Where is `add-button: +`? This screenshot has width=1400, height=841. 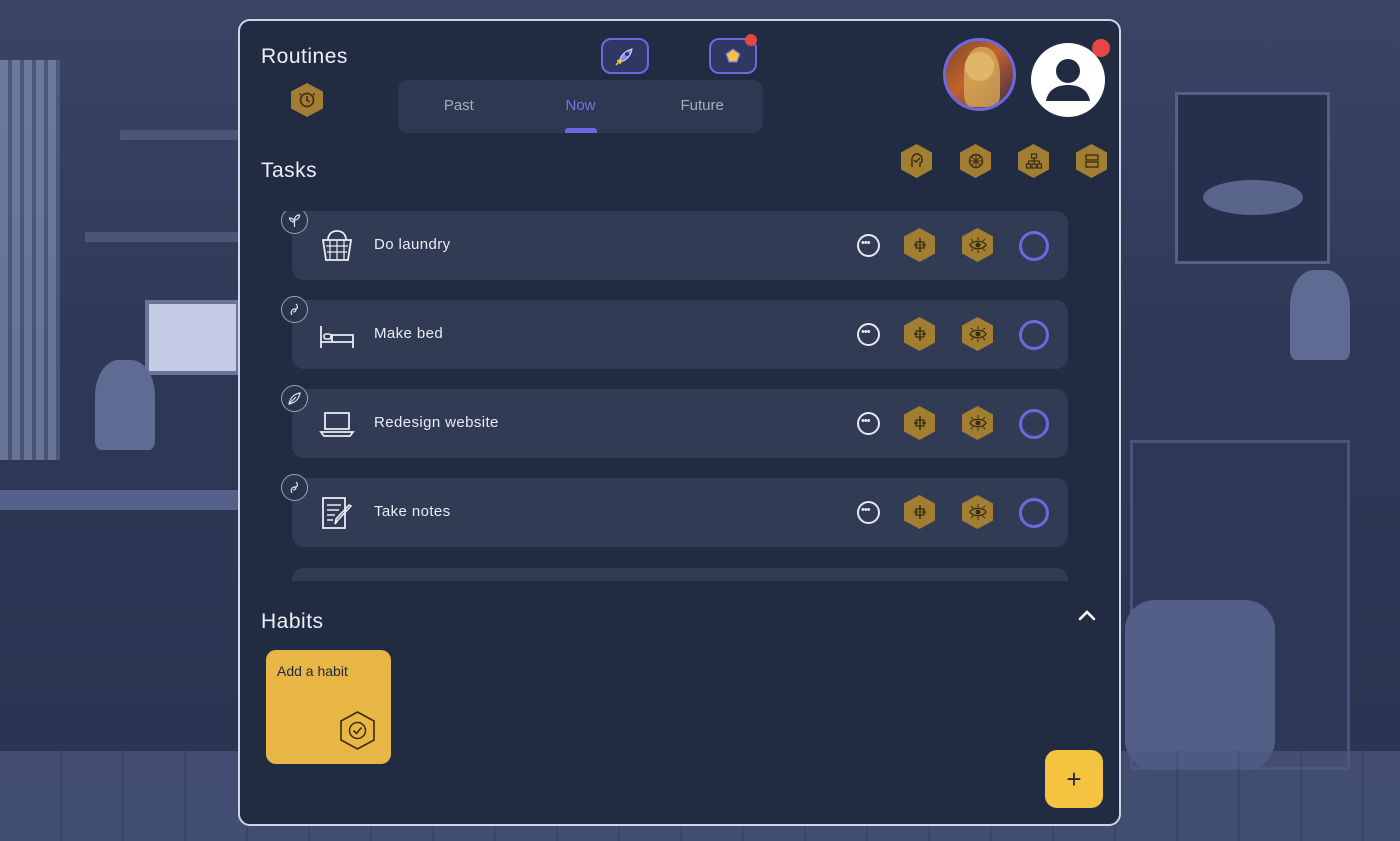 add-button: + is located at coordinates (1074, 779).